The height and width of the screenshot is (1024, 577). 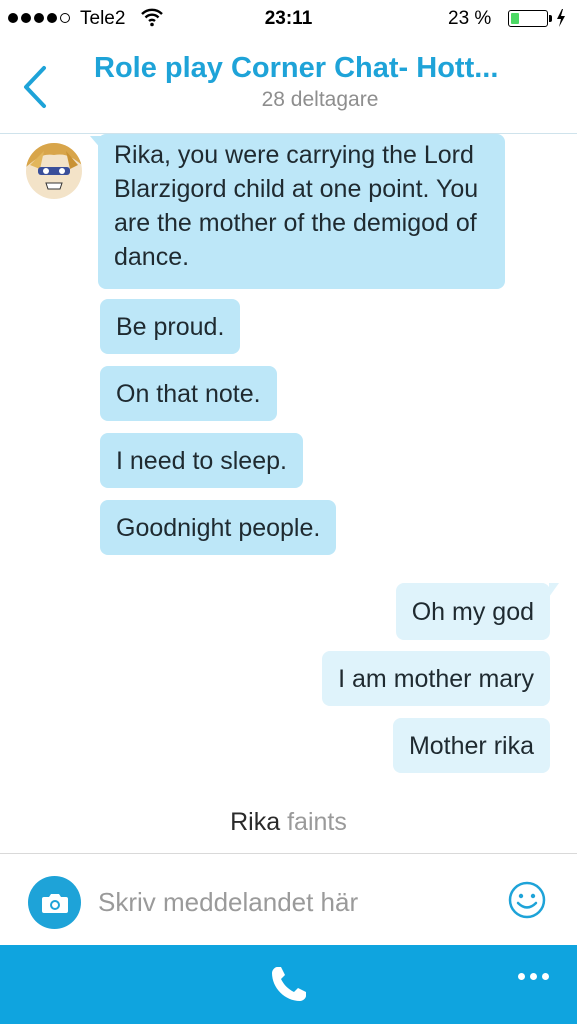 I want to click on incoming-message: Goodnight people., so click(x=218, y=527).